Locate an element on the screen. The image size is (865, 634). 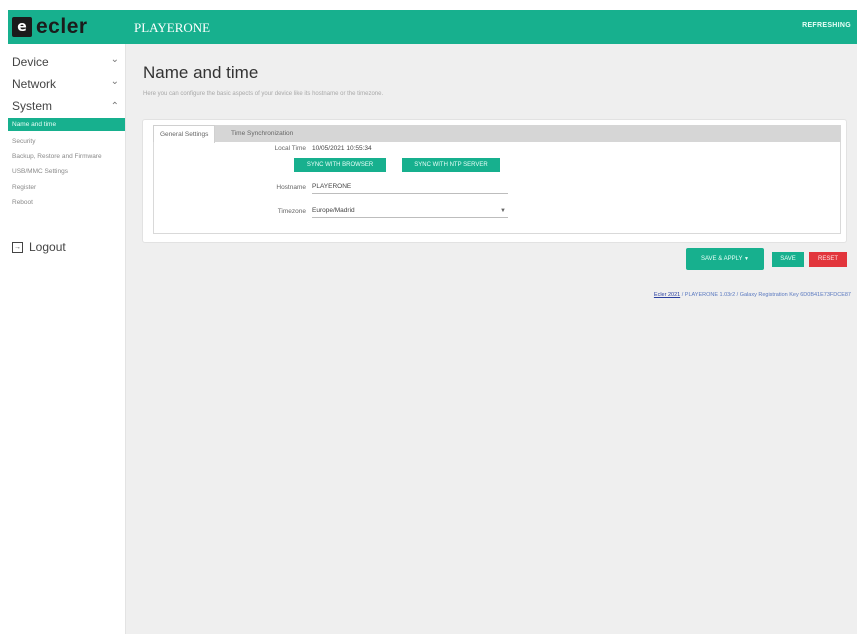
chevron-up-icon: ⌃ is located at coordinates (114, 106).